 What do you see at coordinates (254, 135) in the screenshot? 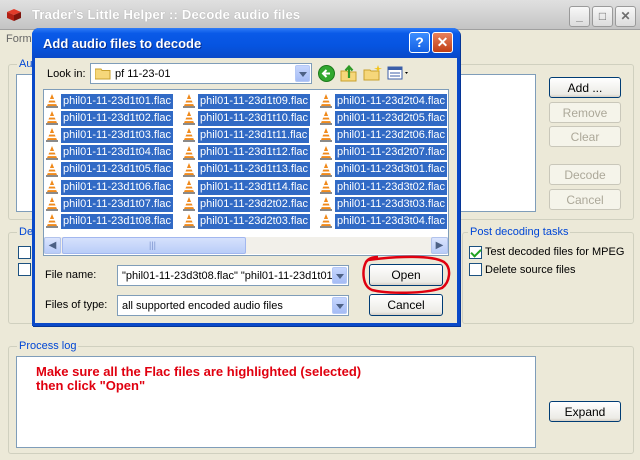
I see `file-item-label: phil01-11-23d1t11.flac` at bounding box center [254, 135].